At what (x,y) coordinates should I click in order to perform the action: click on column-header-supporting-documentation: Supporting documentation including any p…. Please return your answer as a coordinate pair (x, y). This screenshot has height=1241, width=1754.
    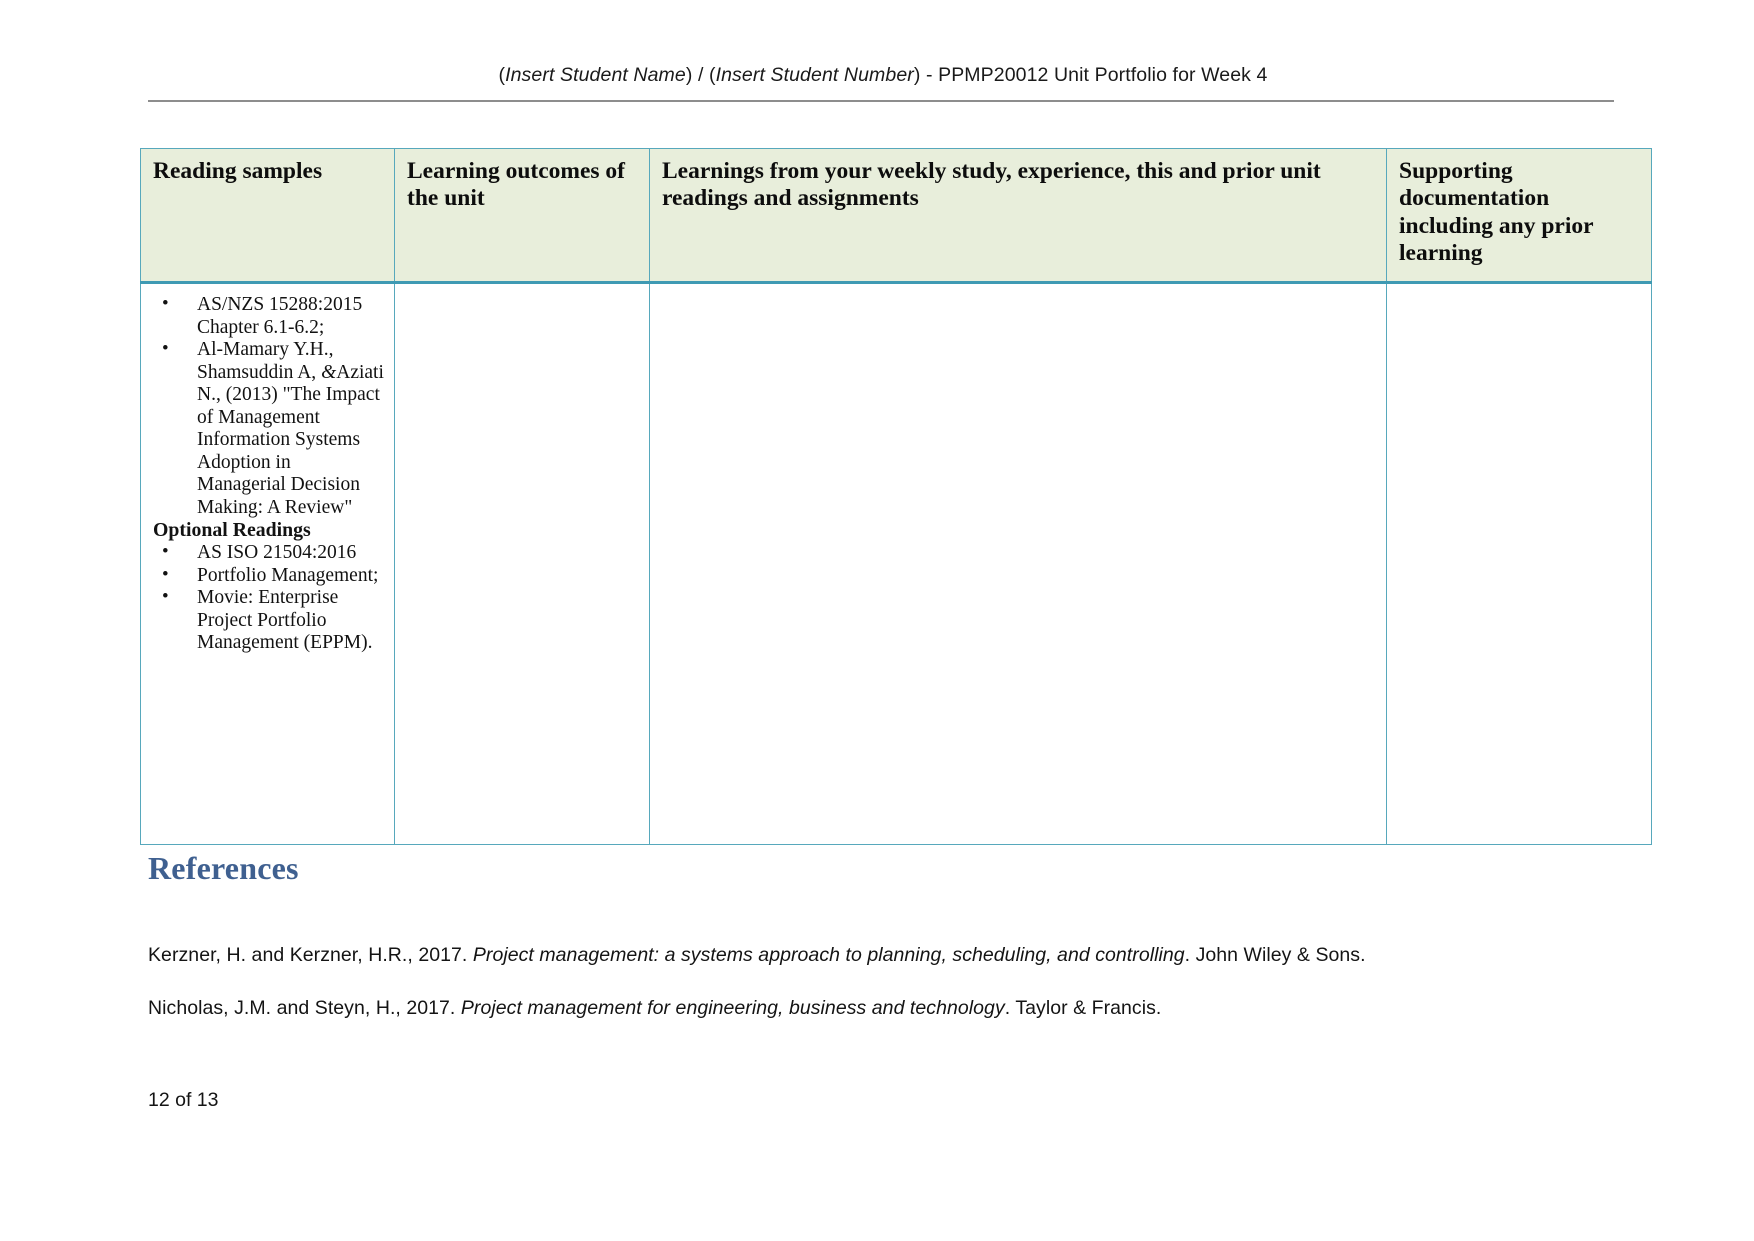
    Looking at the image, I should click on (1519, 216).